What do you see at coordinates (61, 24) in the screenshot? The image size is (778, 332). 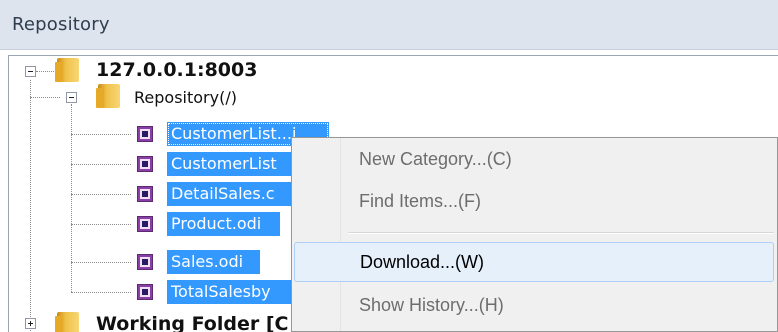 I see `panel-title: Repository` at bounding box center [61, 24].